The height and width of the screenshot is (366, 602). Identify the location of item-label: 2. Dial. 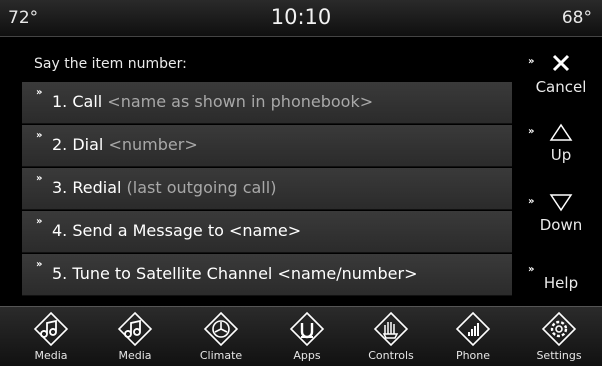
(78, 144).